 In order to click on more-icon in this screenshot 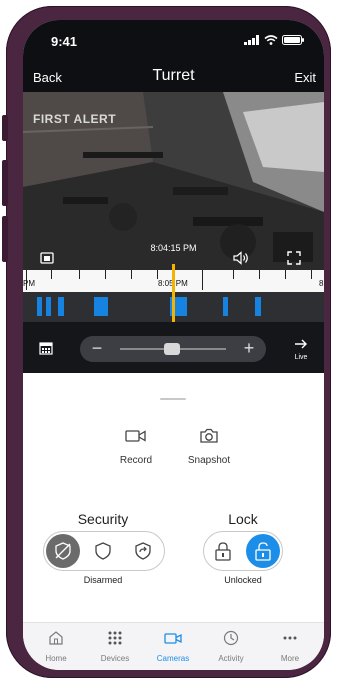, I will do `click(290, 638)`.